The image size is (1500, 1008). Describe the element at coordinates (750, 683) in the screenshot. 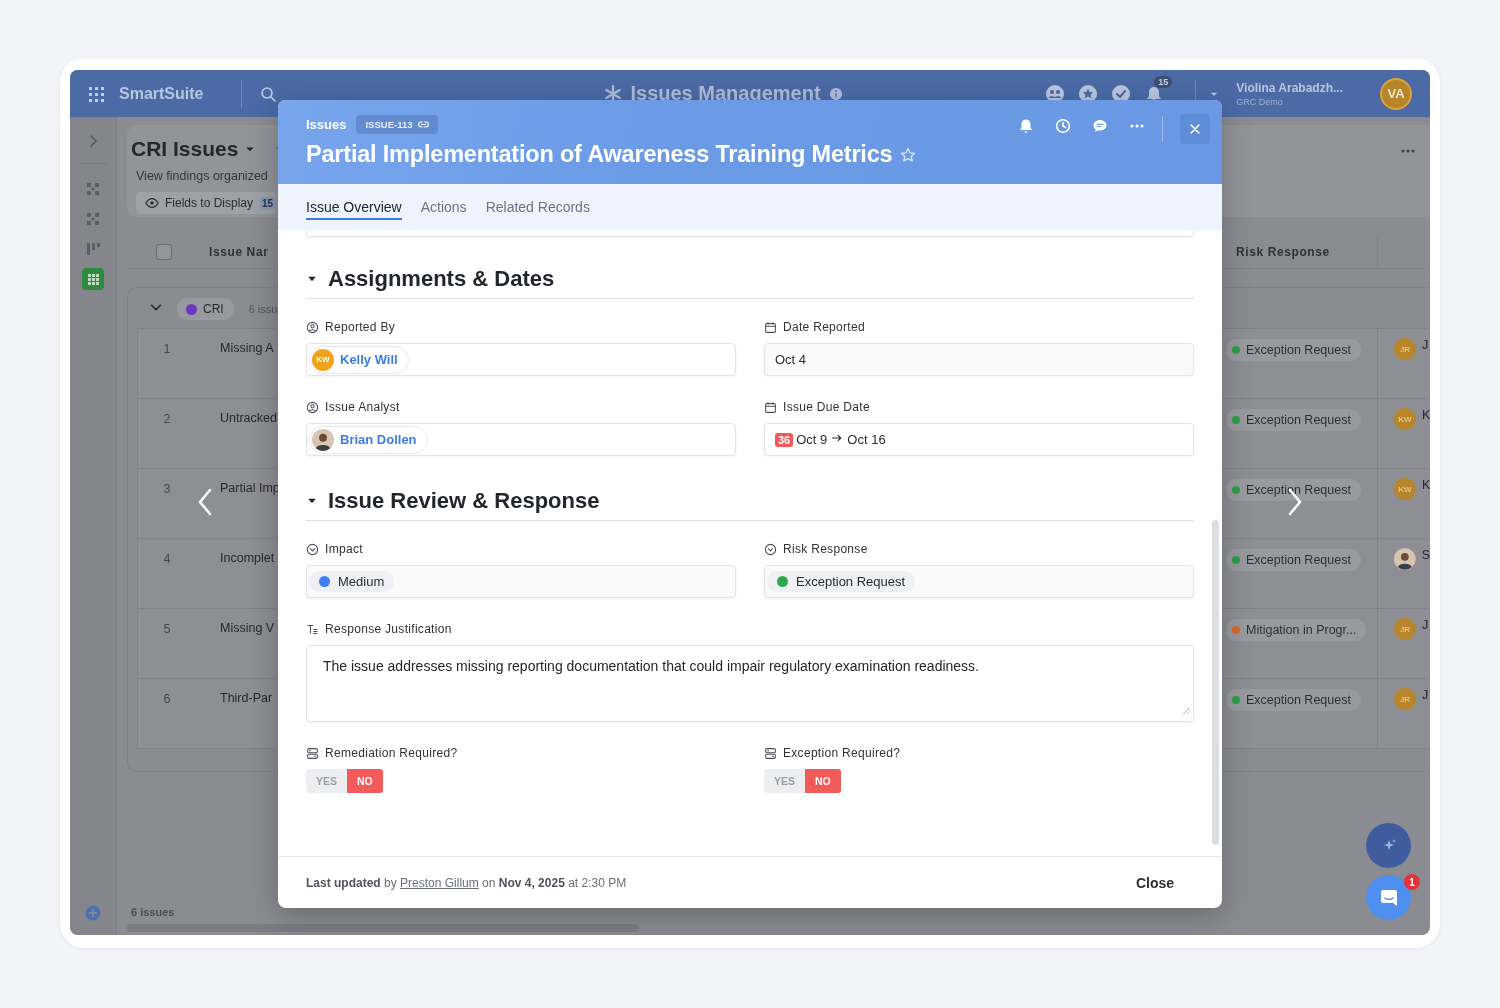

I see `text-area: The issue addresses missing reporting documentation that could impair regulatory examination readiness.` at that location.